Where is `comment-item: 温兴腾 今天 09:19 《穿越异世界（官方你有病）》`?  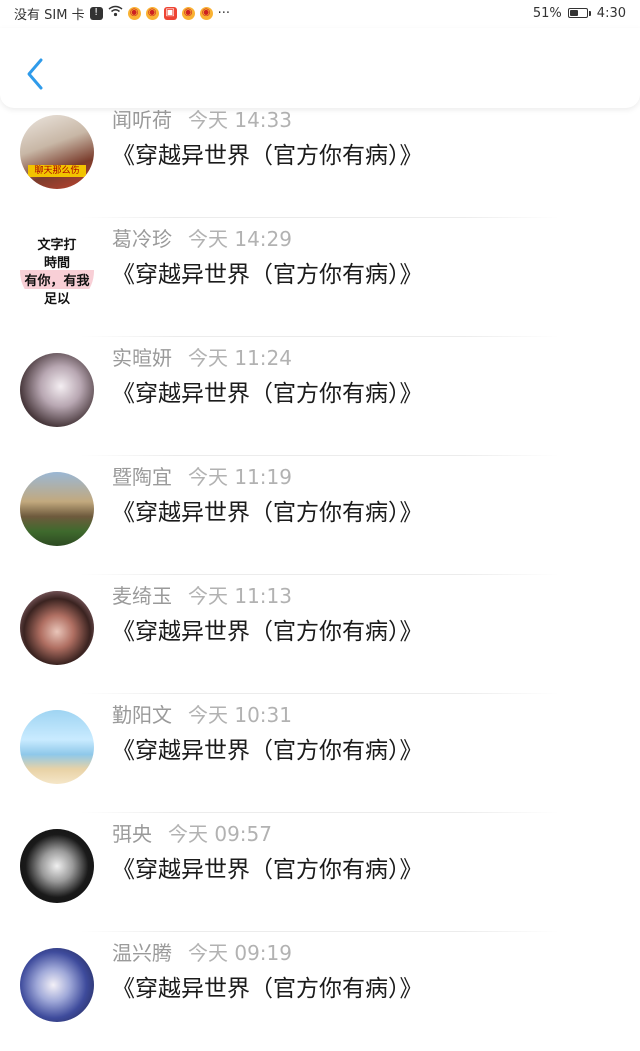
comment-item: 温兴腾 今天 09:19 《穿越异世界（官方你有病）》 is located at coordinates (320, 992).